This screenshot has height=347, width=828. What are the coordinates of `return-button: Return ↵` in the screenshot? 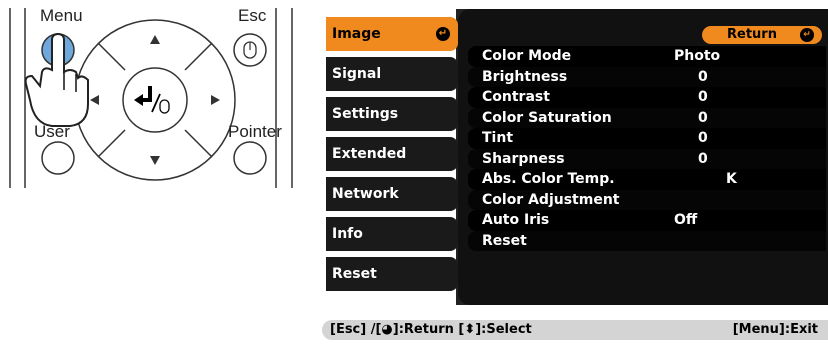 It's located at (762, 35).